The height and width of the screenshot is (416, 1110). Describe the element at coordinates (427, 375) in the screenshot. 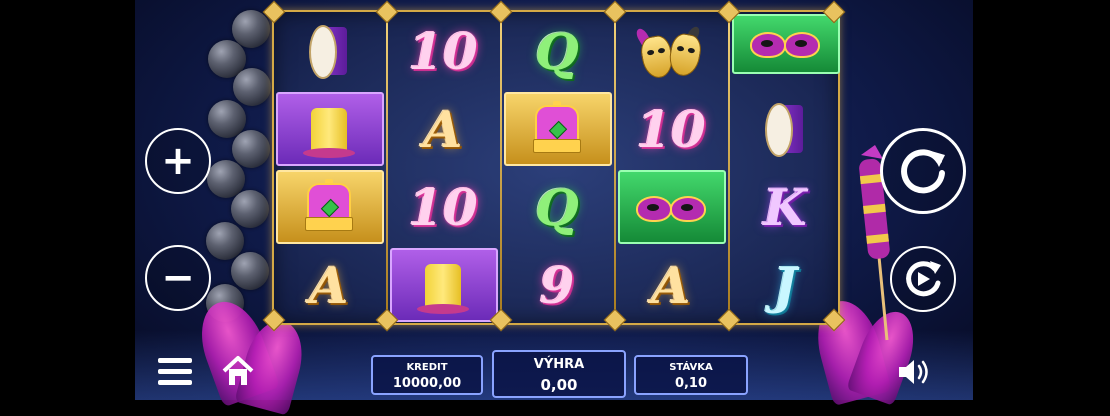

I see `credit-panel: KREDIT 10000,00` at that location.